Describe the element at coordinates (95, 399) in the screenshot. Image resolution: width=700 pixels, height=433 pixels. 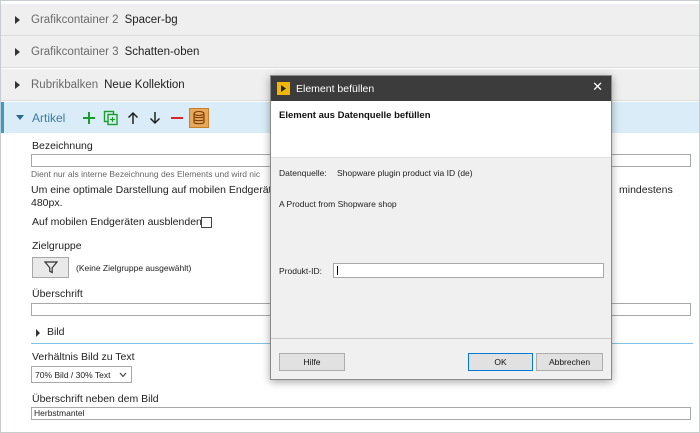
I see `ueberschrift-bild-label: Überschrift neben dem Bild` at that location.